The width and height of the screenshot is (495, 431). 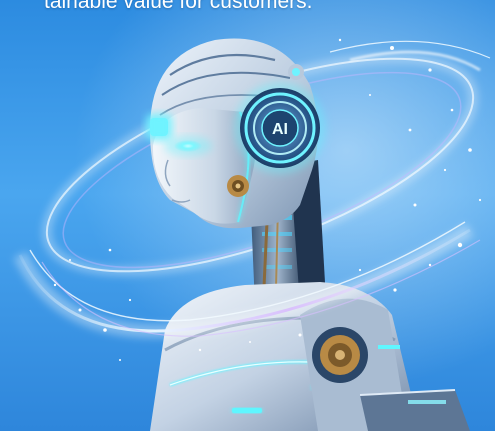 What do you see at coordinates (280, 129) in the screenshot?
I see `ai-badge-label: AI` at bounding box center [280, 129].